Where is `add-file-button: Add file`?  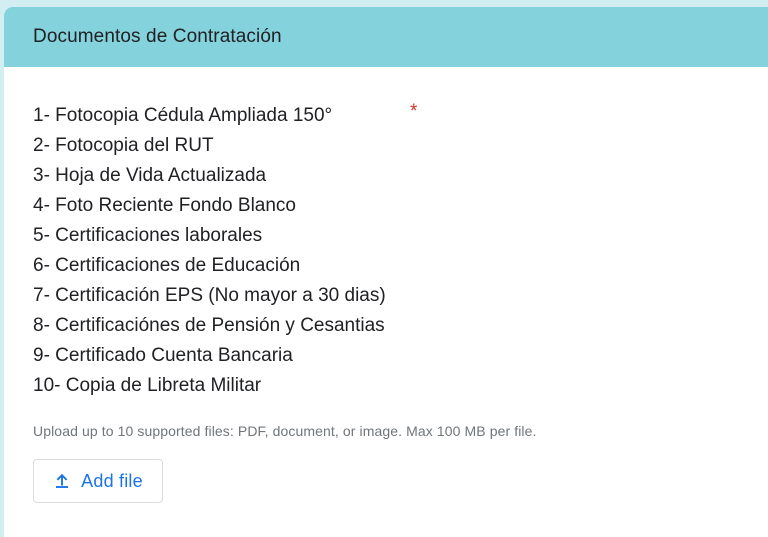
add-file-button: Add file is located at coordinates (98, 481).